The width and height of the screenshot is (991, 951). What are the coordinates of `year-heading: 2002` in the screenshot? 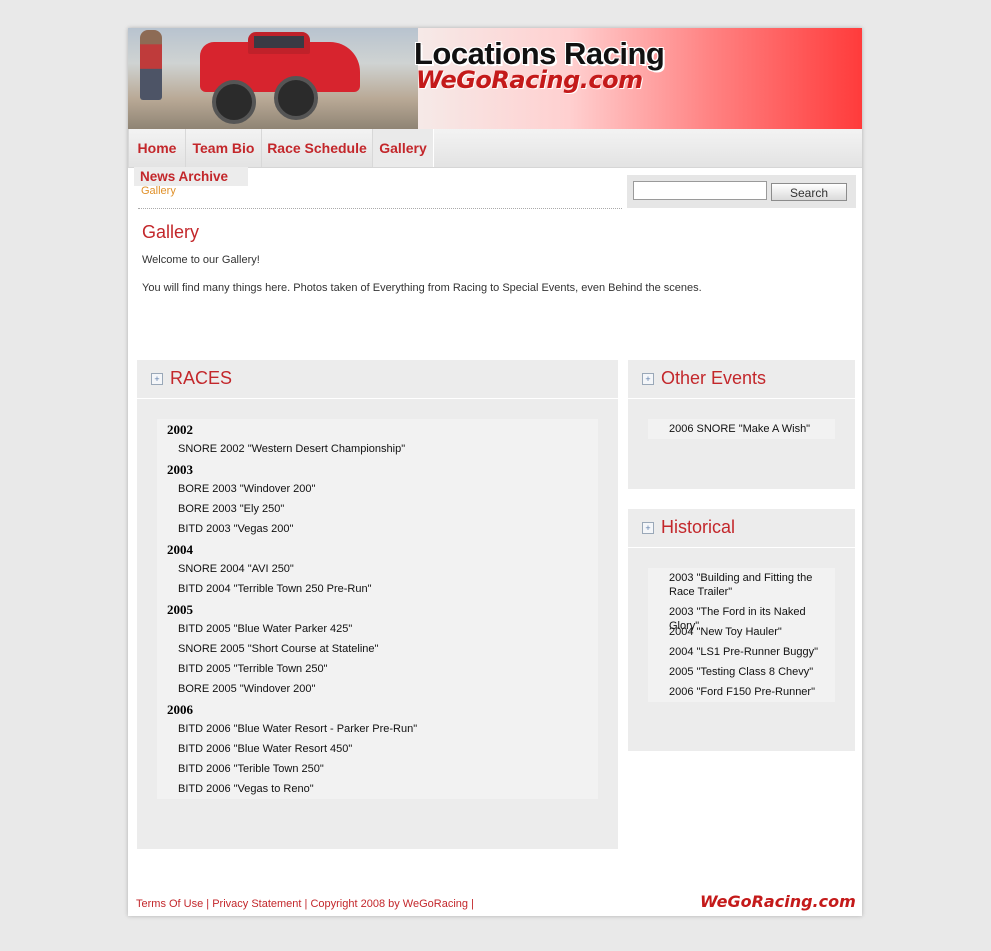 It's located at (180, 429).